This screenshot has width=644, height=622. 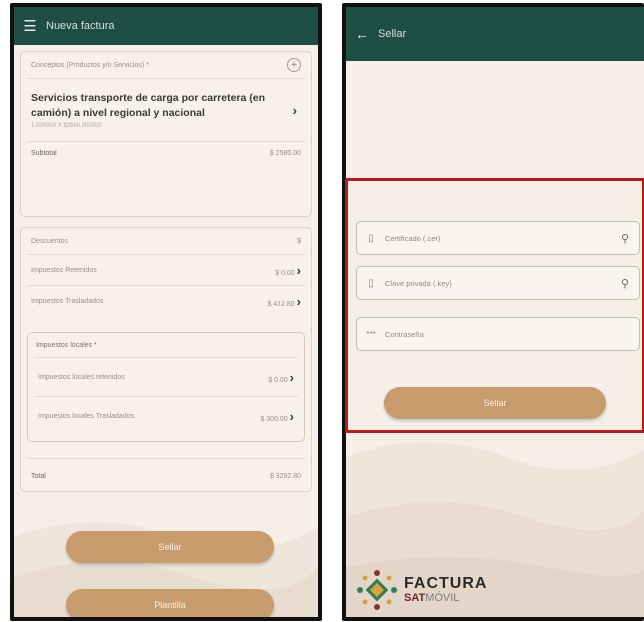 What do you see at coordinates (67, 301) in the screenshot?
I see `tras-label: Impuestos Trasladados` at bounding box center [67, 301].